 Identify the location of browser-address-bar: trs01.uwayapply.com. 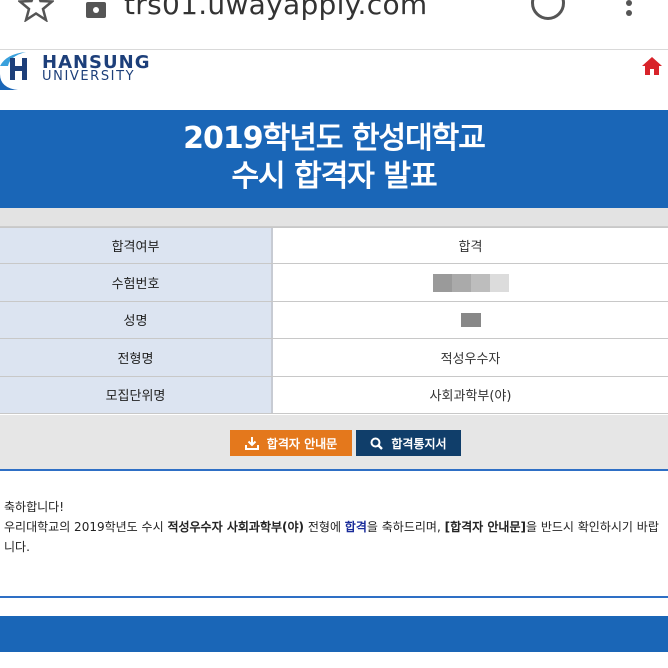
(334, 25).